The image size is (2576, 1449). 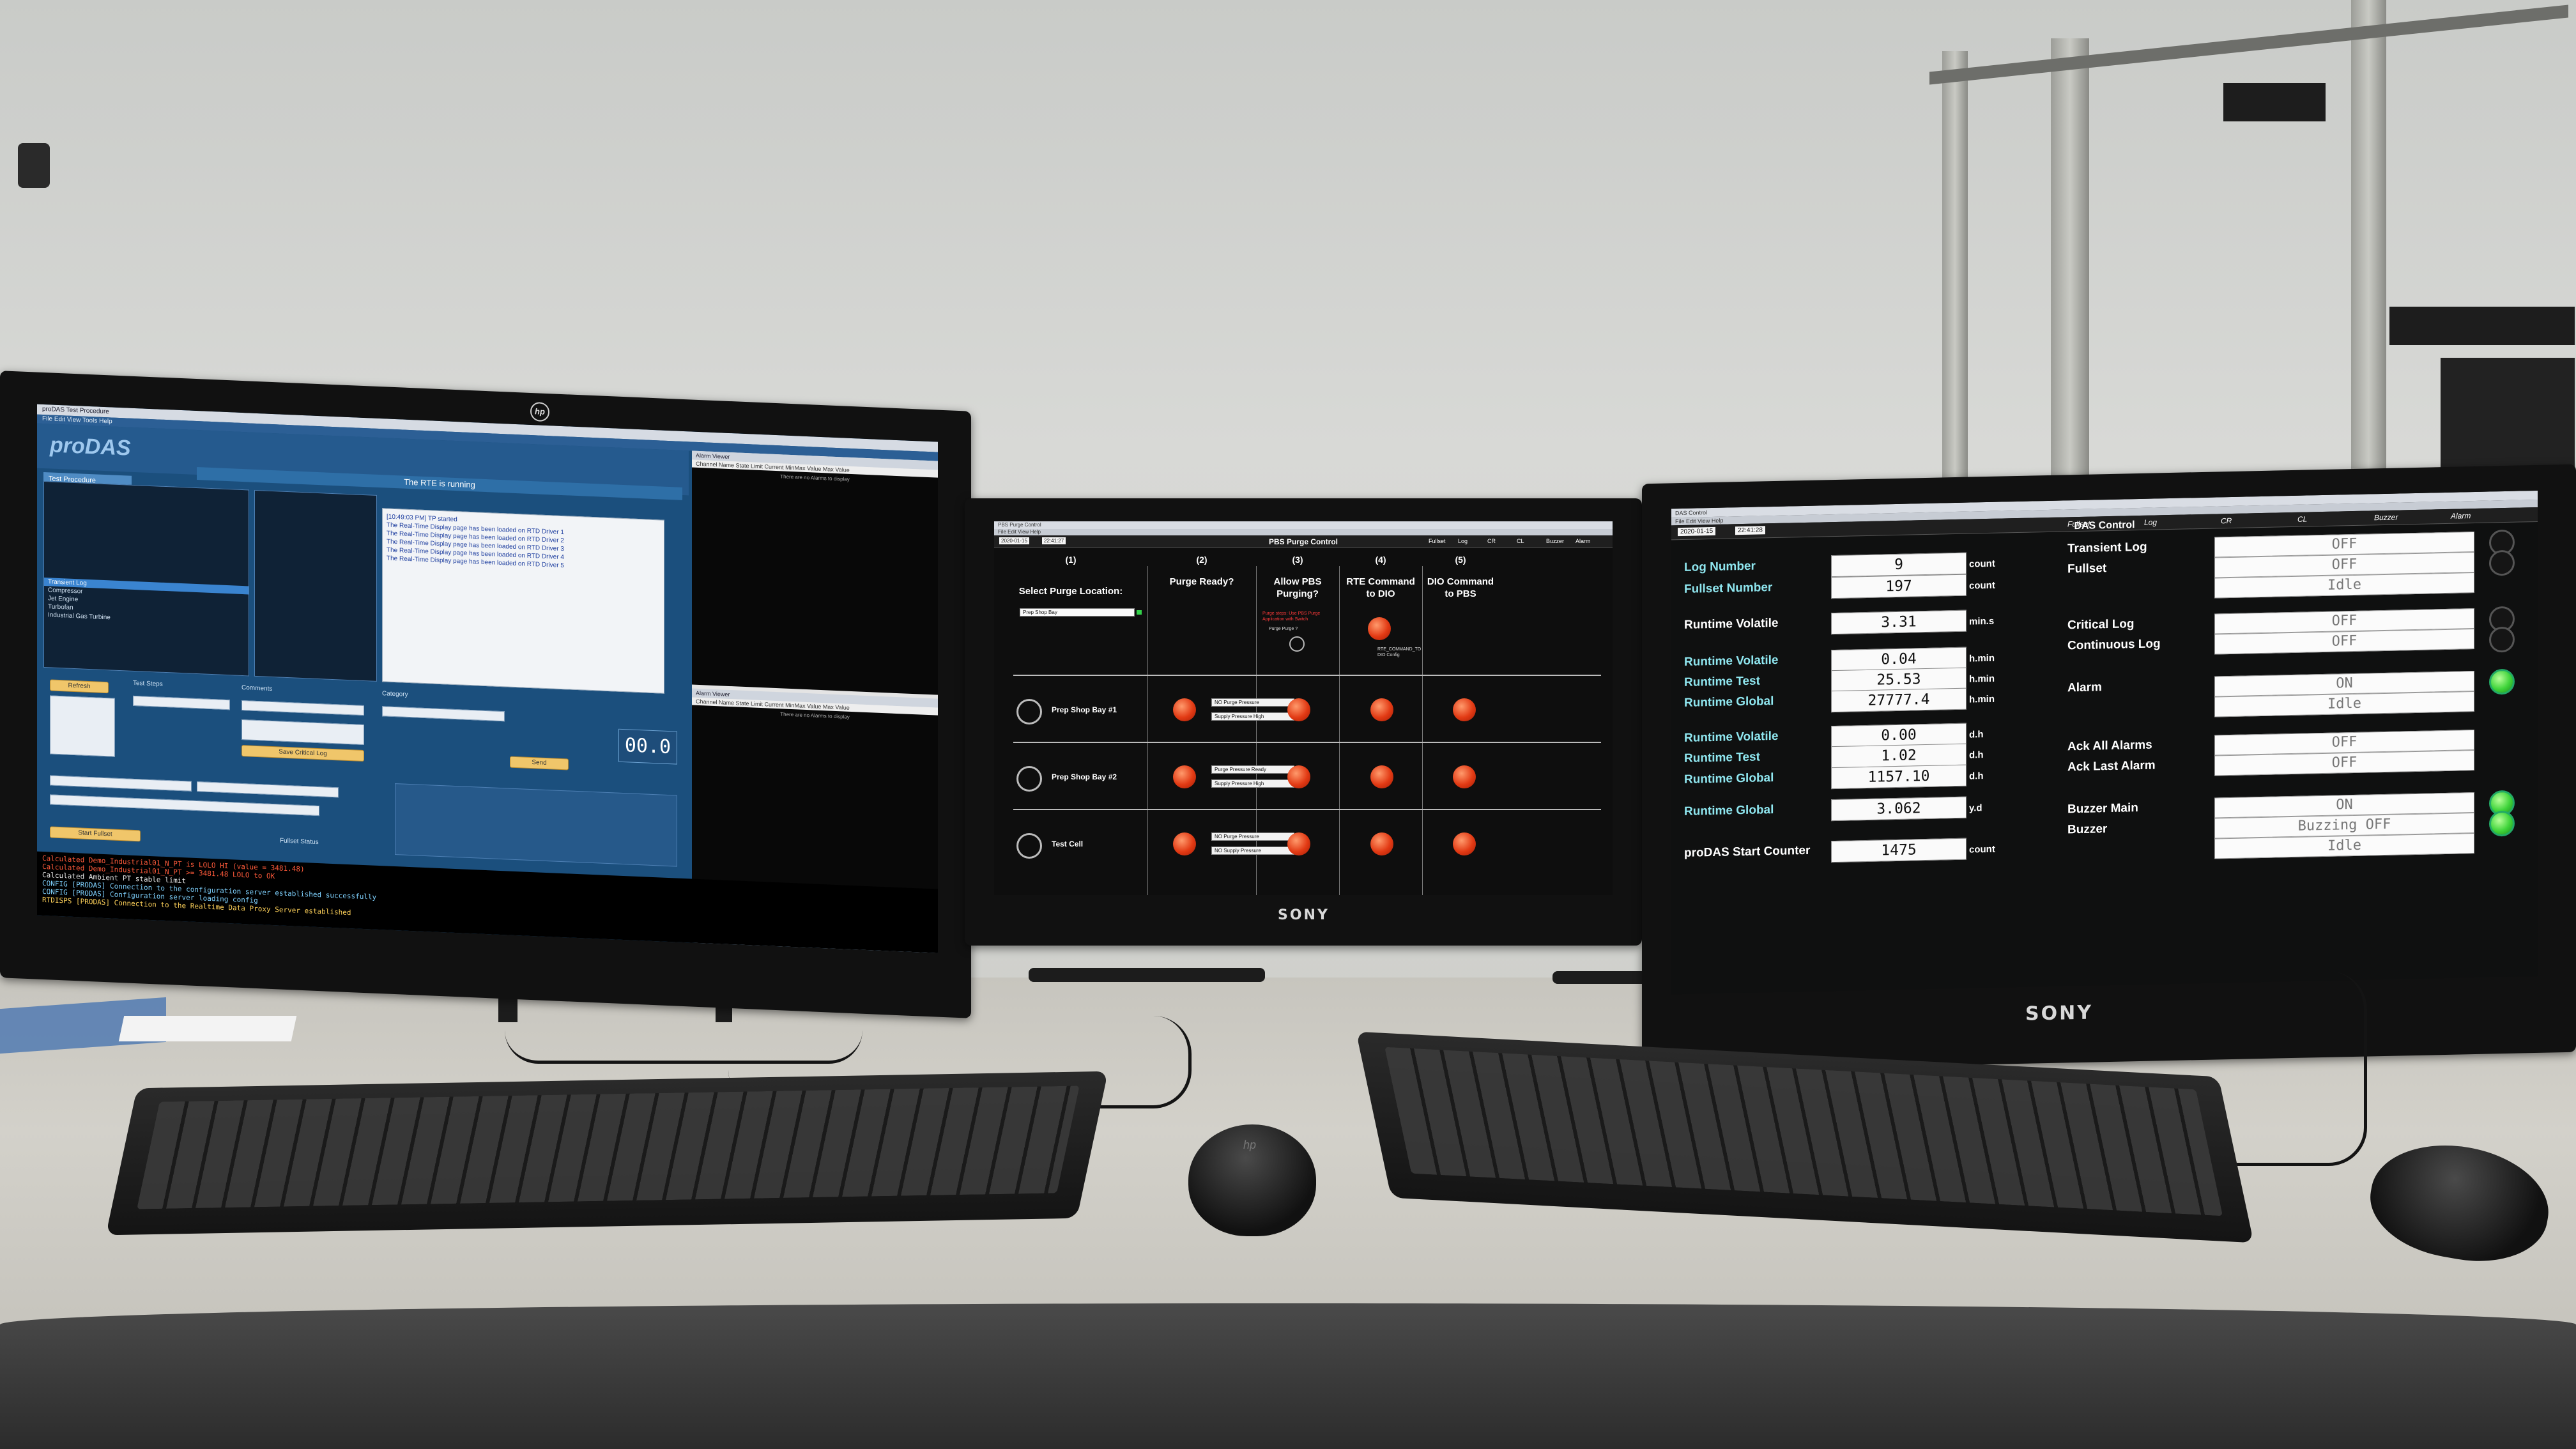 I want to click on pbs-column-heading: DIO Command to PBS, so click(x=1460, y=587).